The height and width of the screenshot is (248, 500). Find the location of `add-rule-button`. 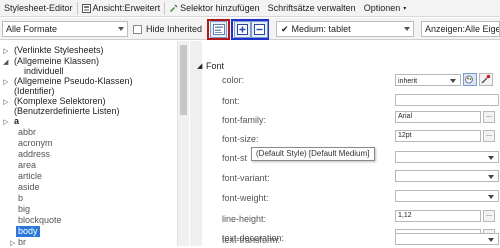

add-rule-button is located at coordinates (242, 29).